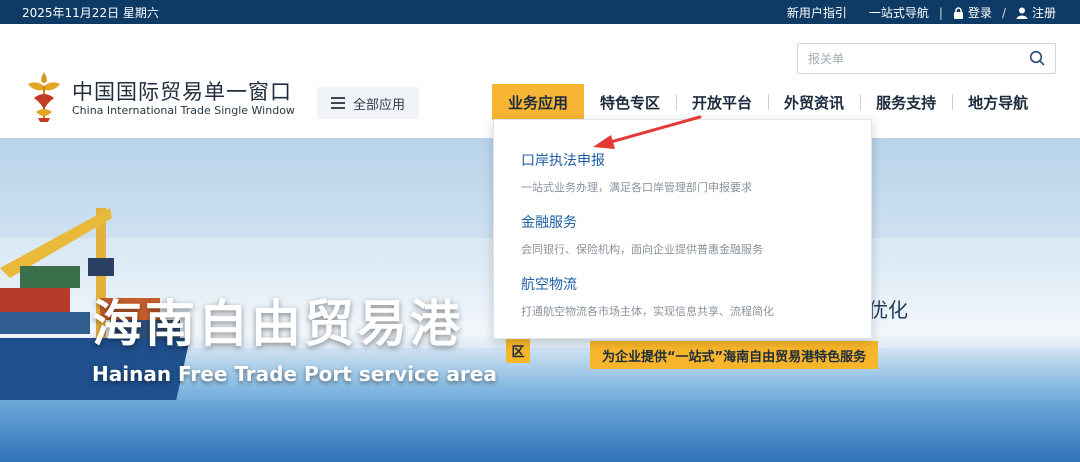  I want to click on dropdown-item-desc: 打通航空物流各市场主体，实现信息共享、流程简化, so click(647, 311).